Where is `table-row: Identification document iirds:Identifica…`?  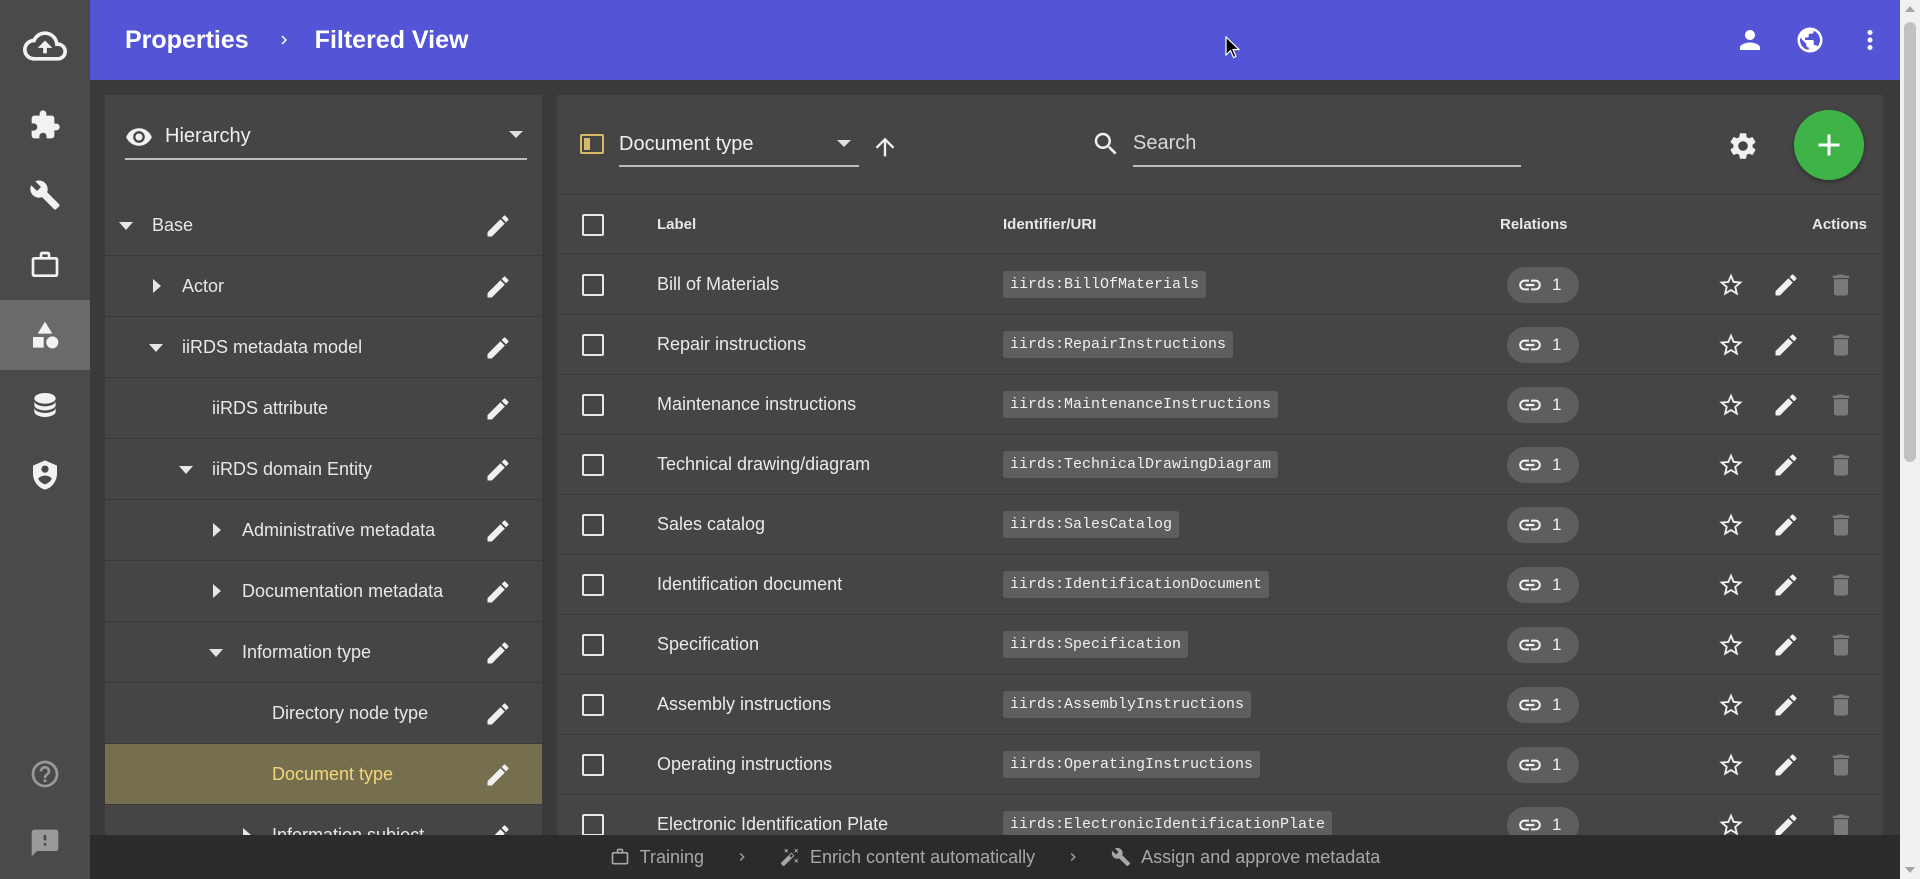
table-row: Identification document iirds:Identifica… is located at coordinates (1220, 585).